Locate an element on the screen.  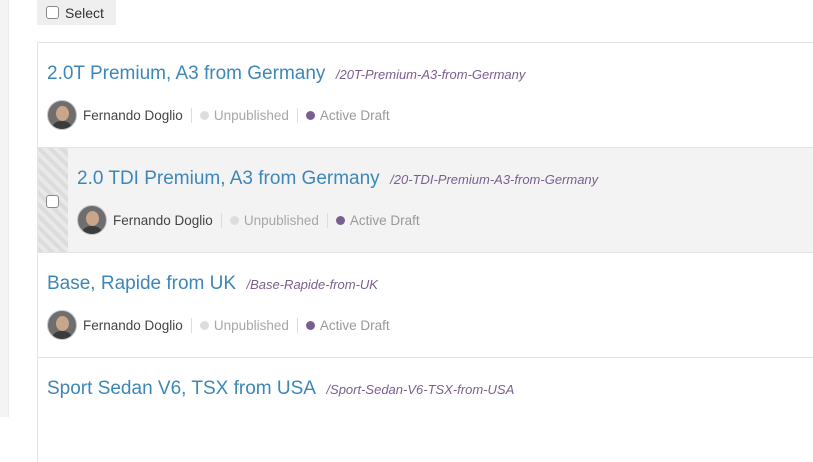
entry-title-link: Base, Rapide from UK is located at coordinates (141, 283).